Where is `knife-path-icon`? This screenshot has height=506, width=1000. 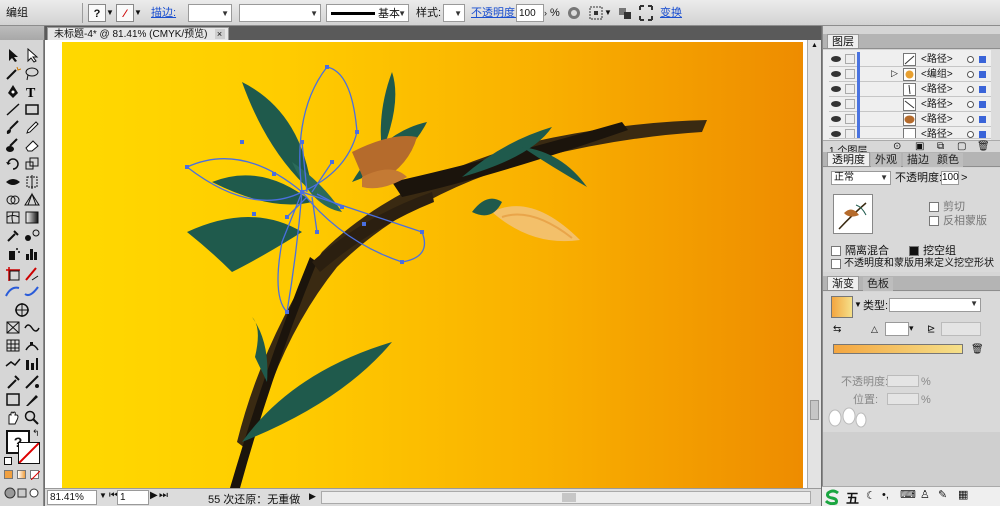 knife-path-icon is located at coordinates (13, 291).